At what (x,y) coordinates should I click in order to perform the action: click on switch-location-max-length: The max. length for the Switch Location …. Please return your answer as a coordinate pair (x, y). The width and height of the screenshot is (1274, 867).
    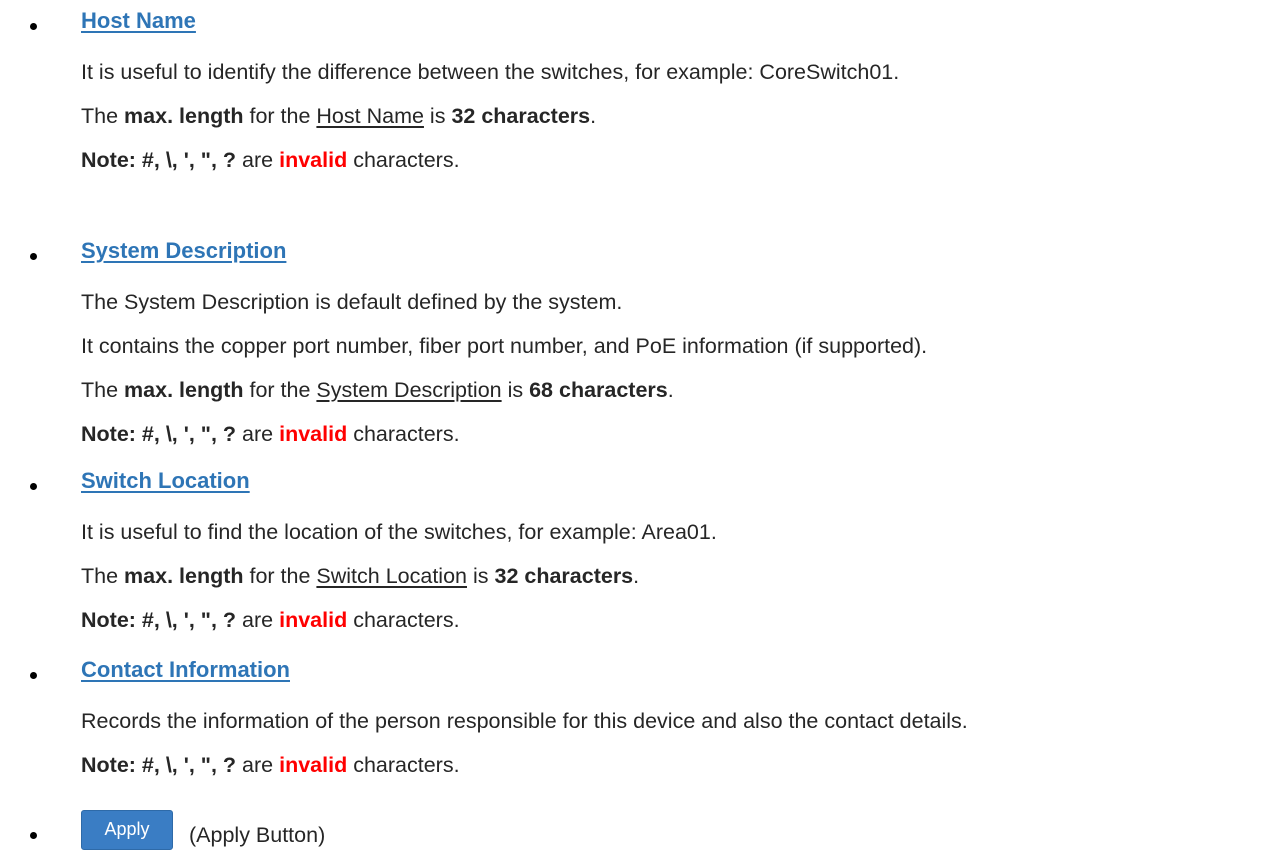
    Looking at the image, I should click on (360, 576).